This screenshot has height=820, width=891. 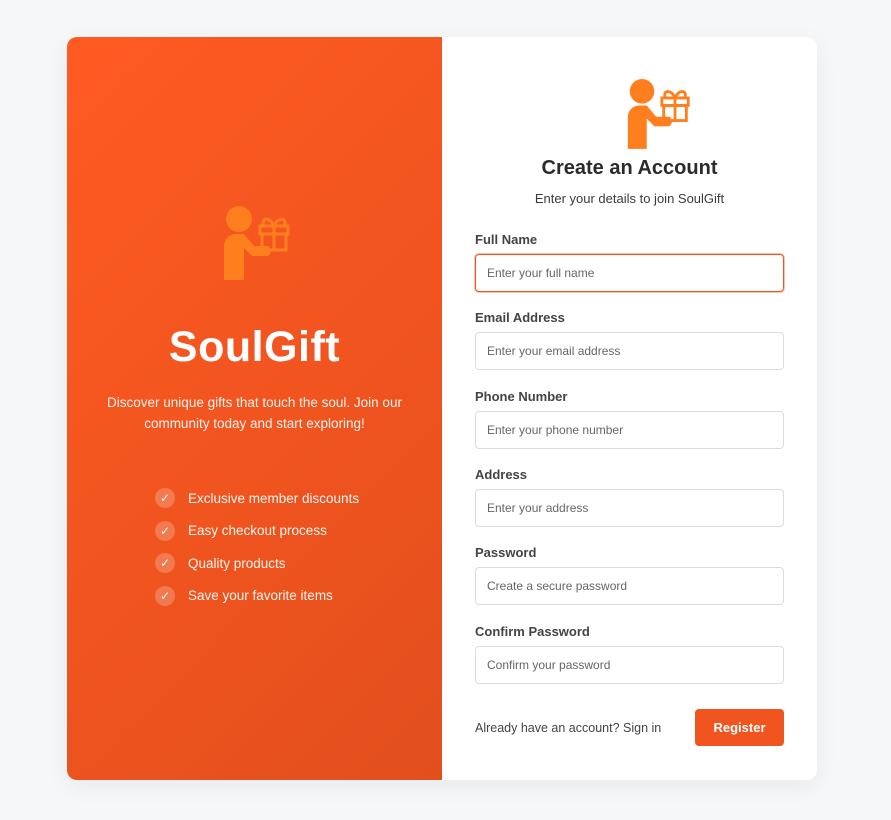 I want to click on password-input, so click(x=629, y=586).